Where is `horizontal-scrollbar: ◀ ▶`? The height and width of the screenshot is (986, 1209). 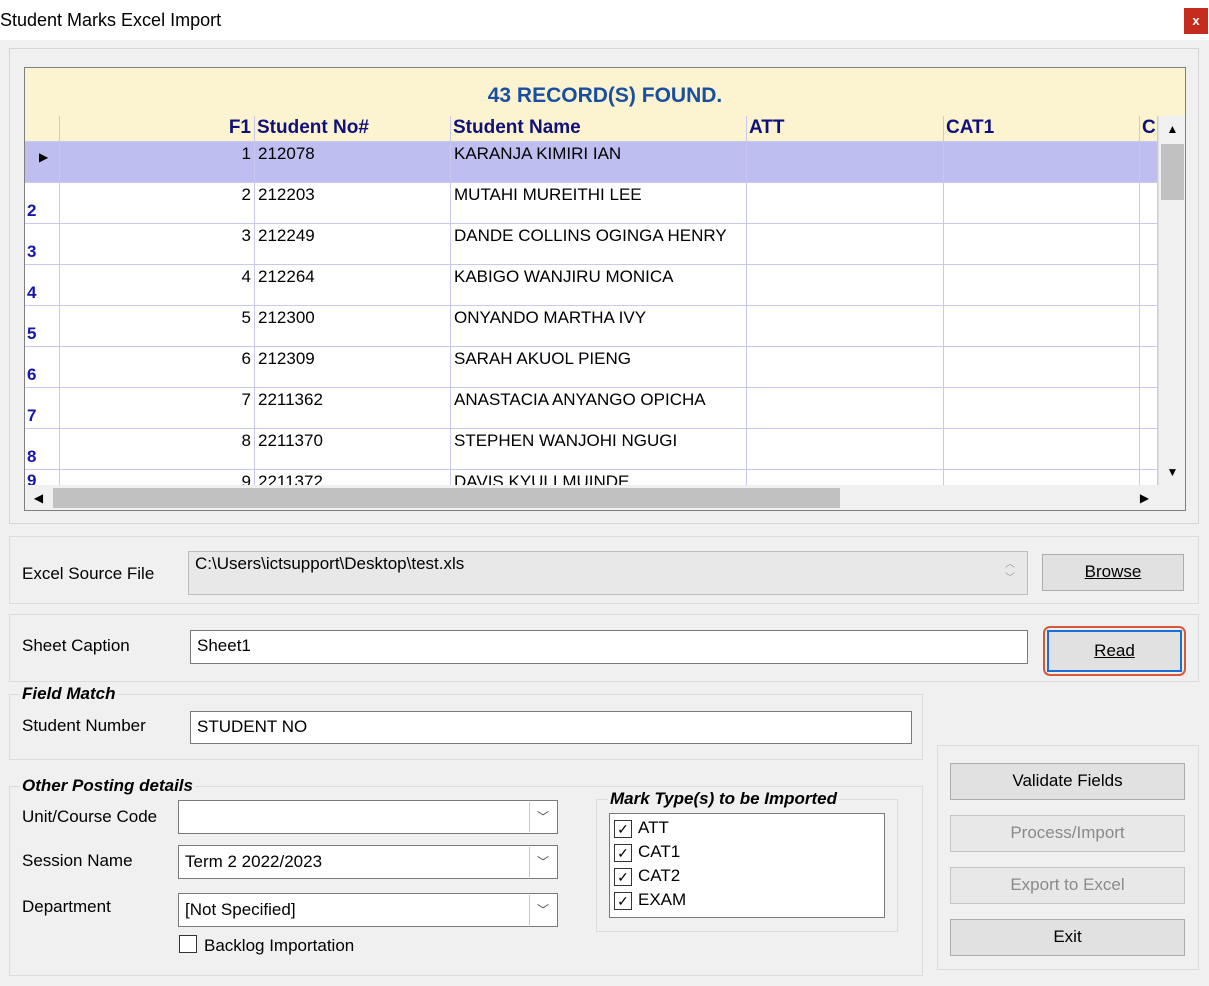
horizontal-scrollbar: ◀ ▶ is located at coordinates (605, 497).